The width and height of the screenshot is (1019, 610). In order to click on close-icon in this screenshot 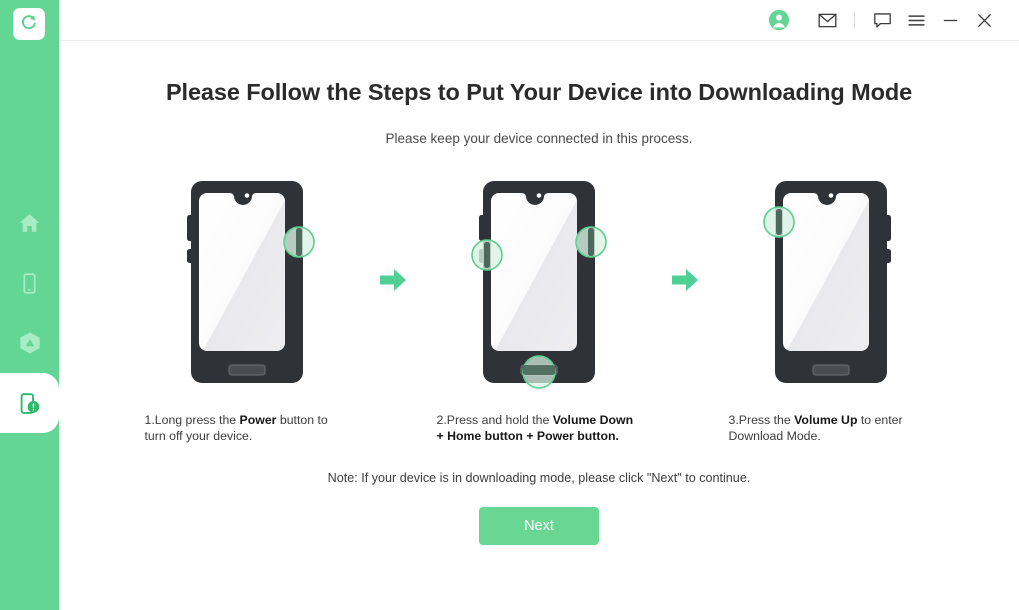, I will do `click(984, 20)`.